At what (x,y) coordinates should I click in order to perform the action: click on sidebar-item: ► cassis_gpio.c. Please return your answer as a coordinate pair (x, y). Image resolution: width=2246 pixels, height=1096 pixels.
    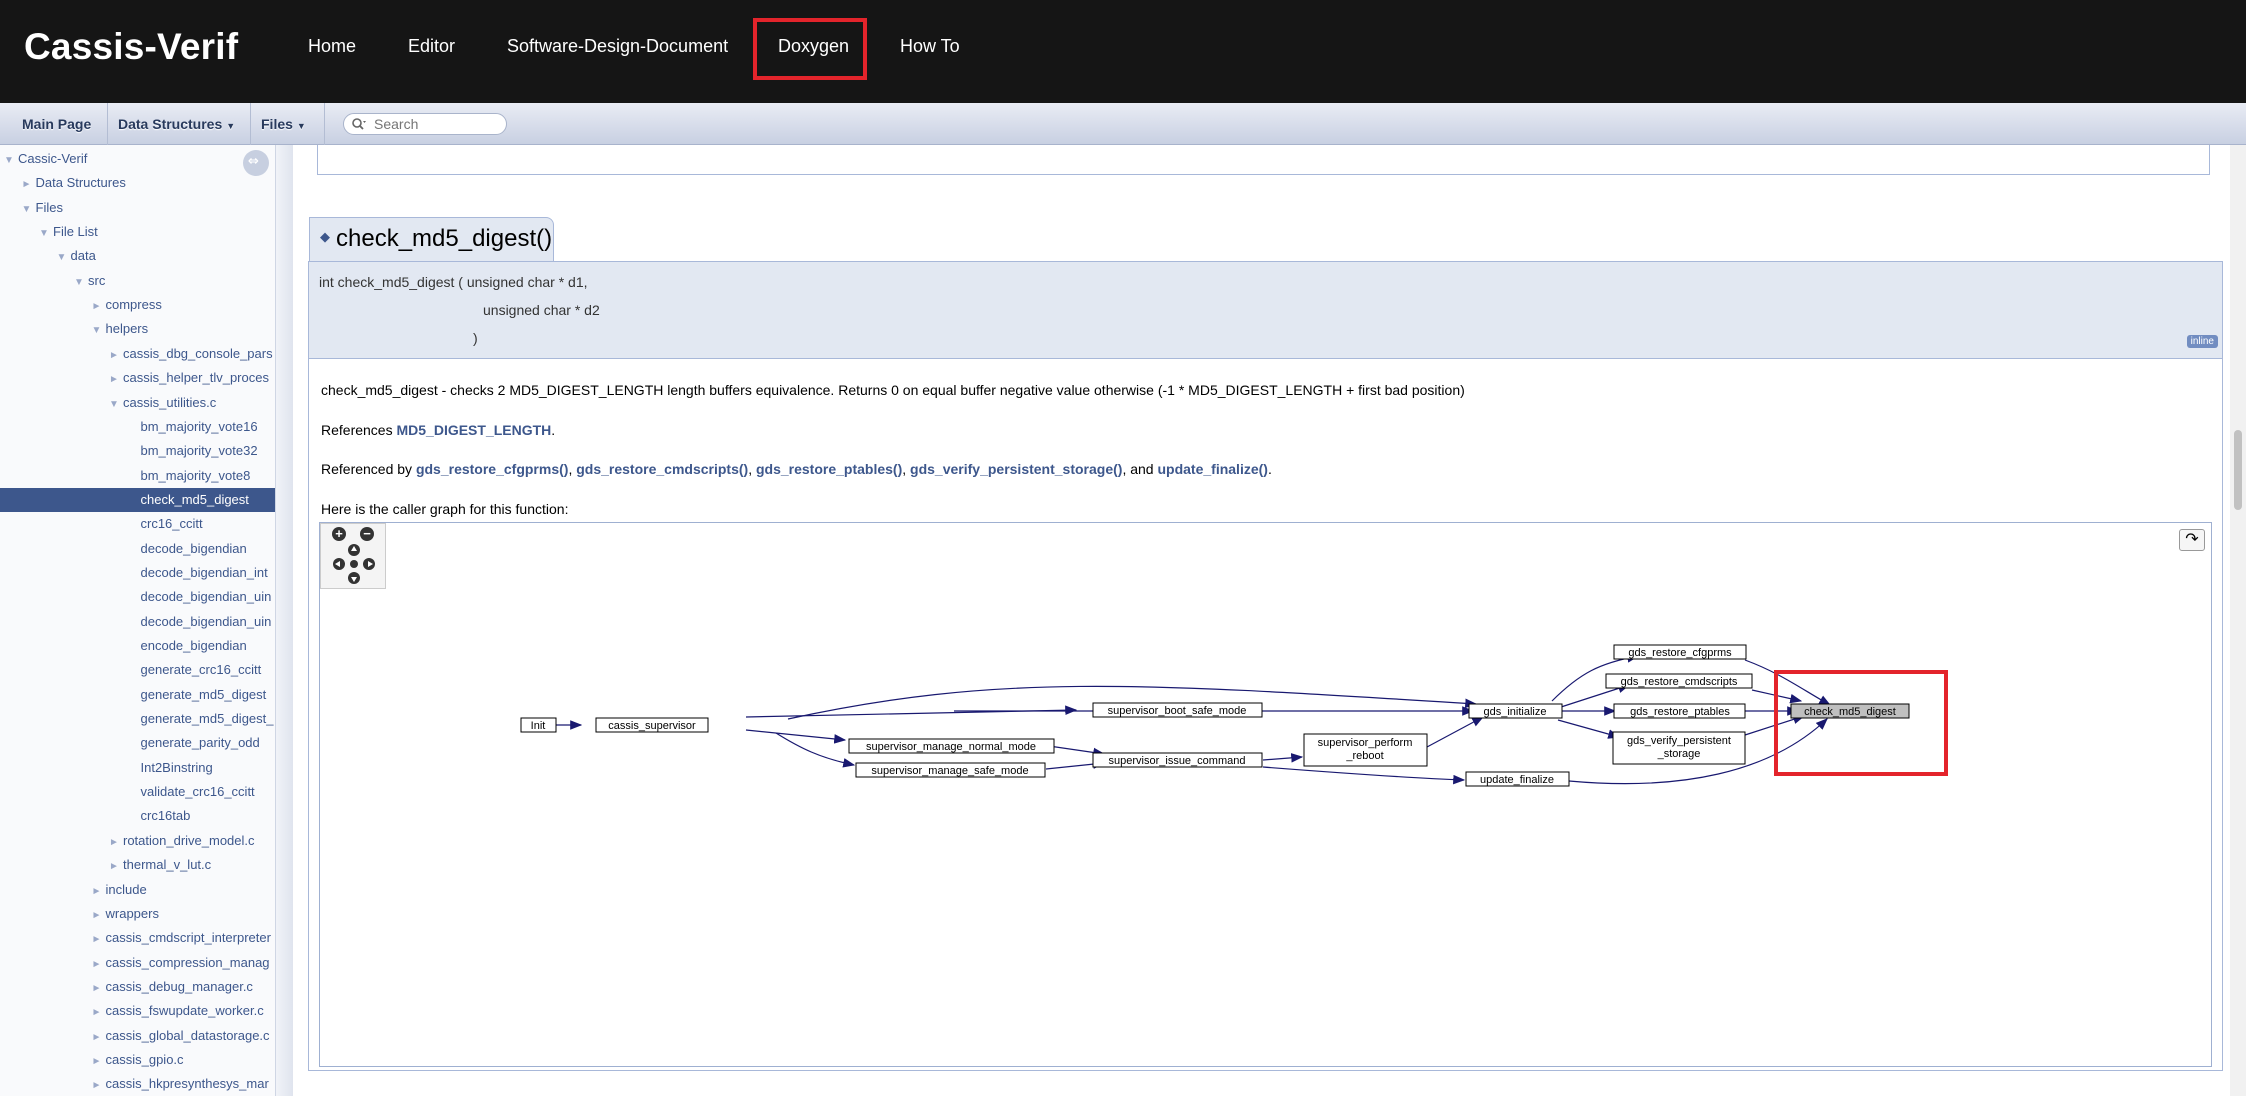
    Looking at the image, I should click on (137, 1060).